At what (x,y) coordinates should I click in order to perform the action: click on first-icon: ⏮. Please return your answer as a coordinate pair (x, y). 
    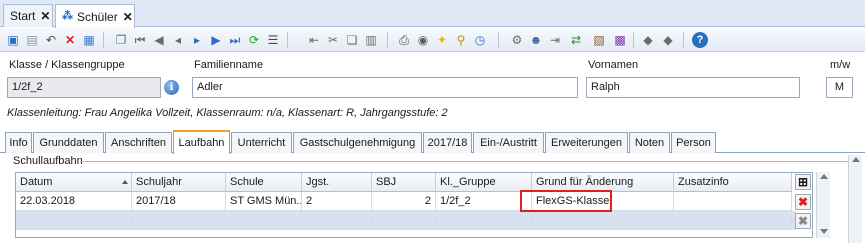
    Looking at the image, I should click on (140, 40).